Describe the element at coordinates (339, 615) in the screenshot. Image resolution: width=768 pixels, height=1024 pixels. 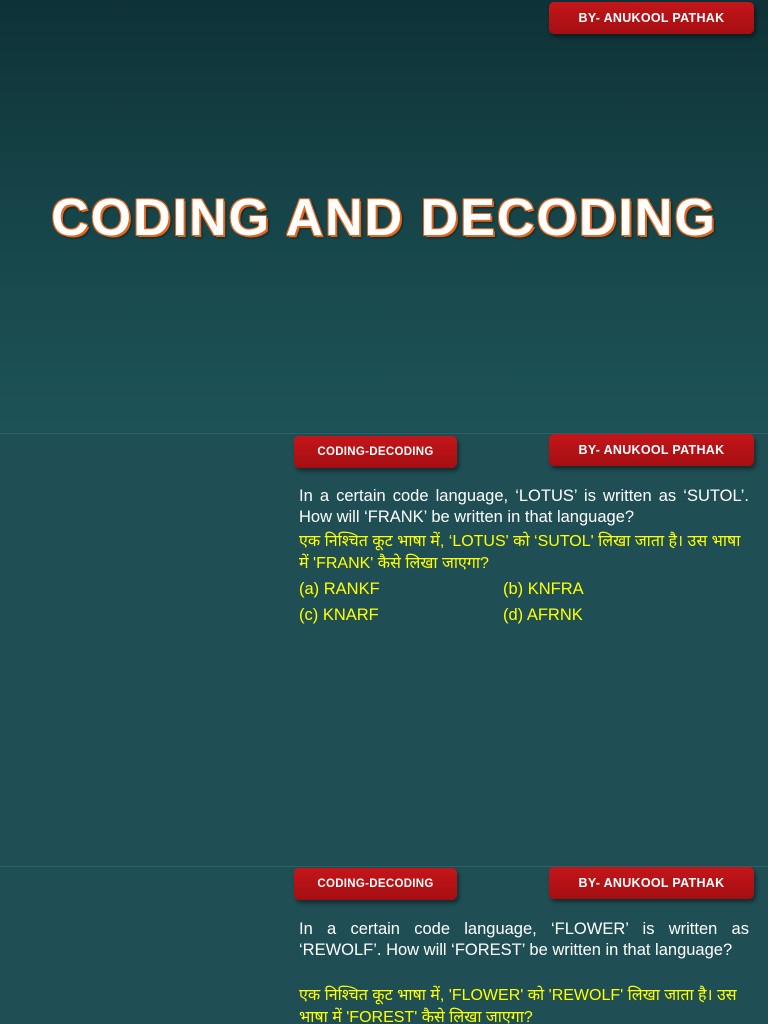
I see `option-c: (c) KNARF` at that location.